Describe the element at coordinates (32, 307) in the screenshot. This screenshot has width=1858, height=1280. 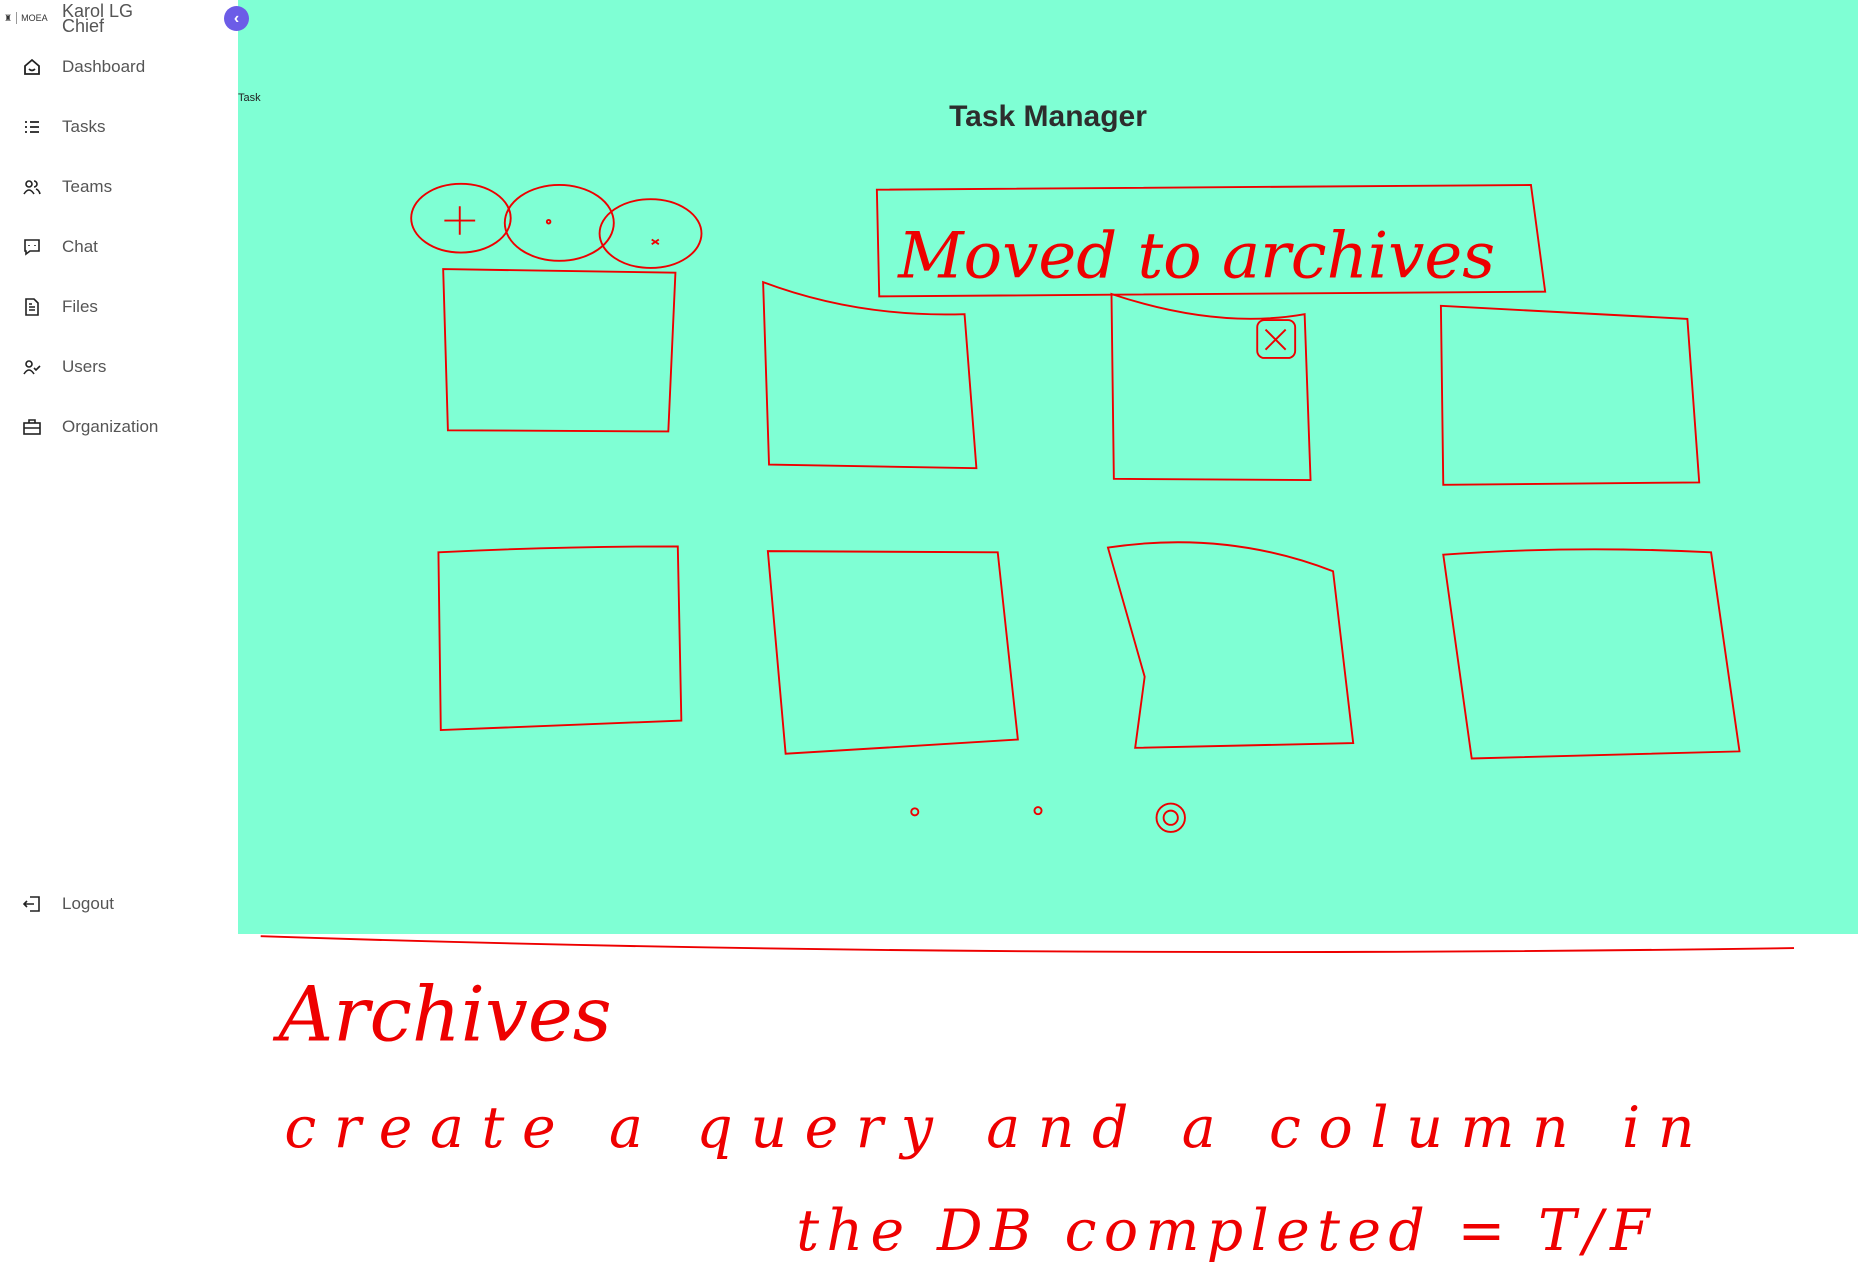
I see `file-icon` at that location.